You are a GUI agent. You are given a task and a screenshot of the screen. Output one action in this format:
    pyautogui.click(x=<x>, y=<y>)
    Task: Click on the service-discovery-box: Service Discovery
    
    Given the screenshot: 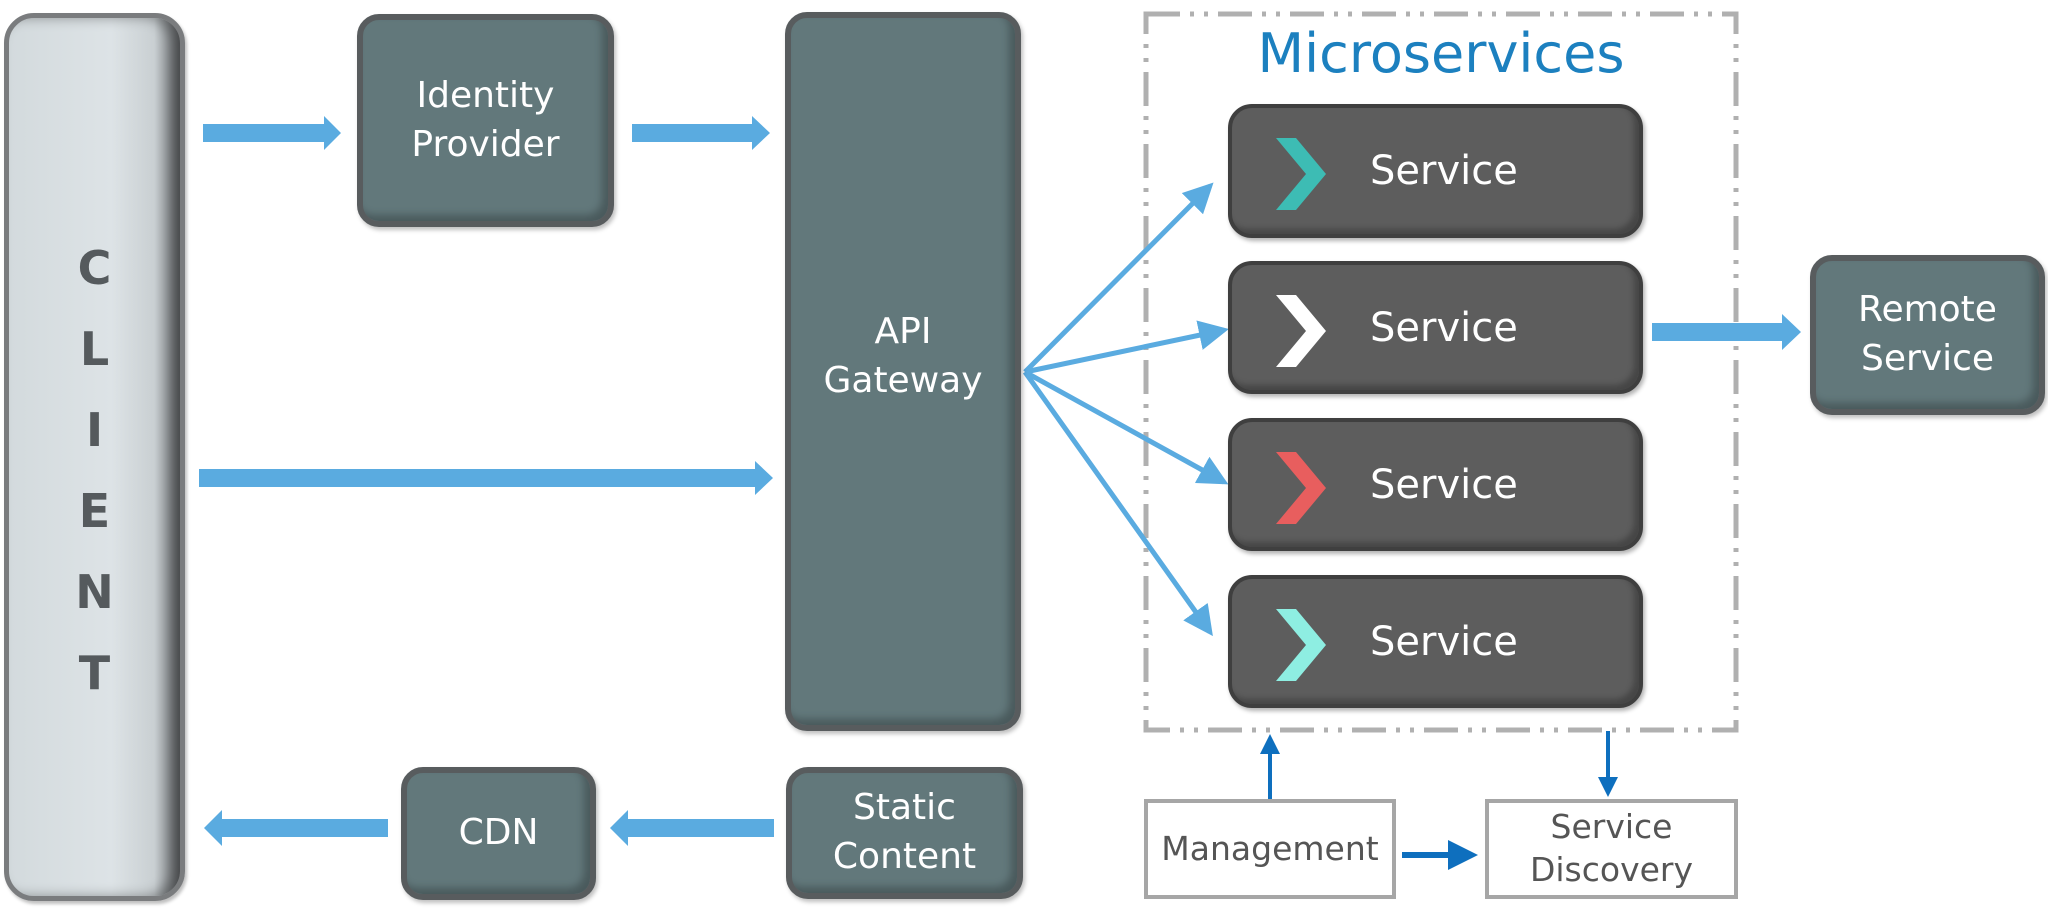 What is the action you would take?
    pyautogui.click(x=1611, y=849)
    